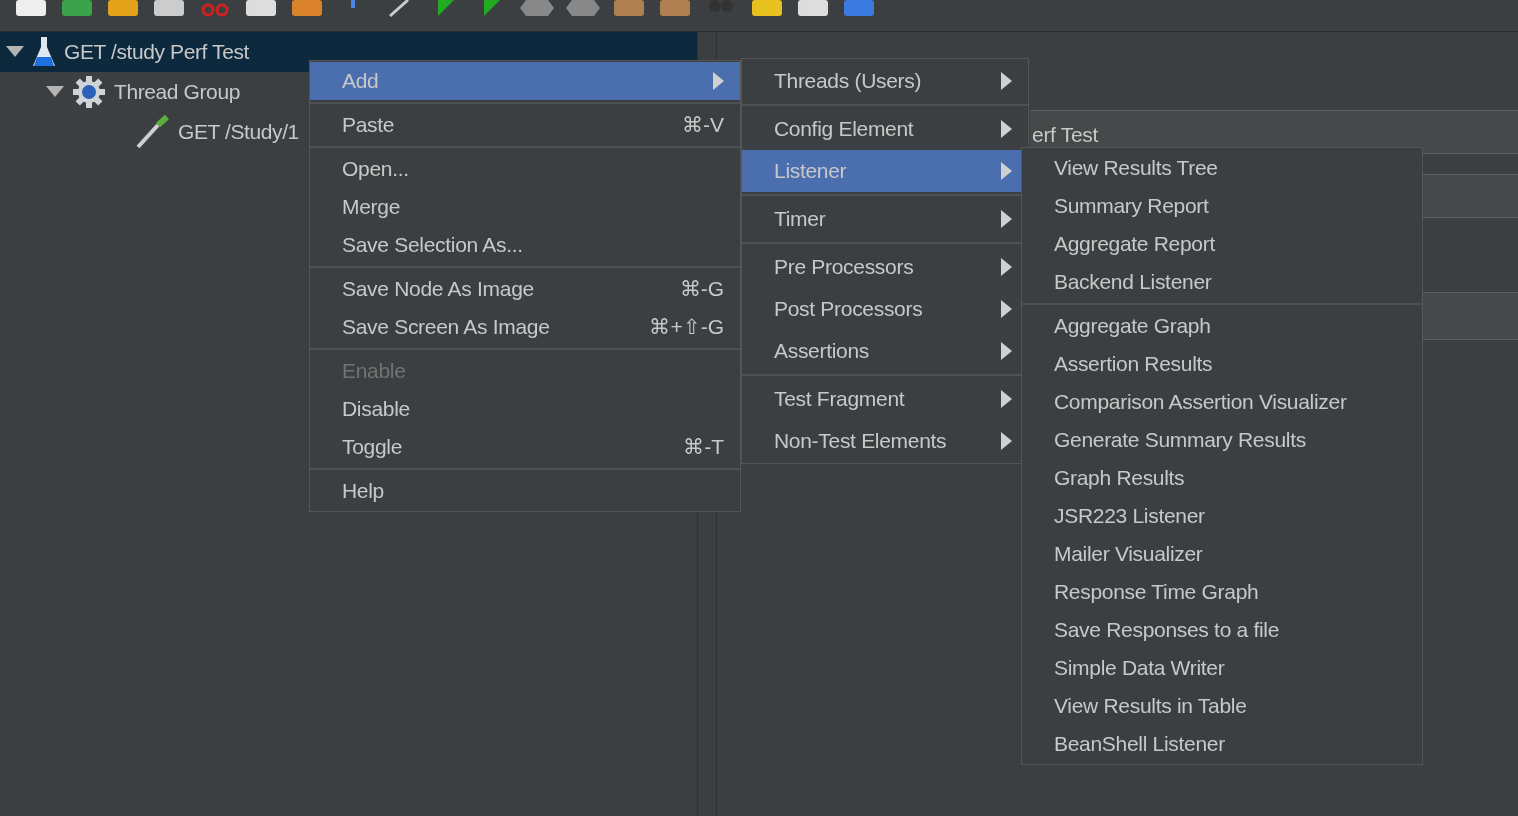 This screenshot has height=816, width=1518. I want to click on shortcut-label: ⌘-V, so click(702, 125).